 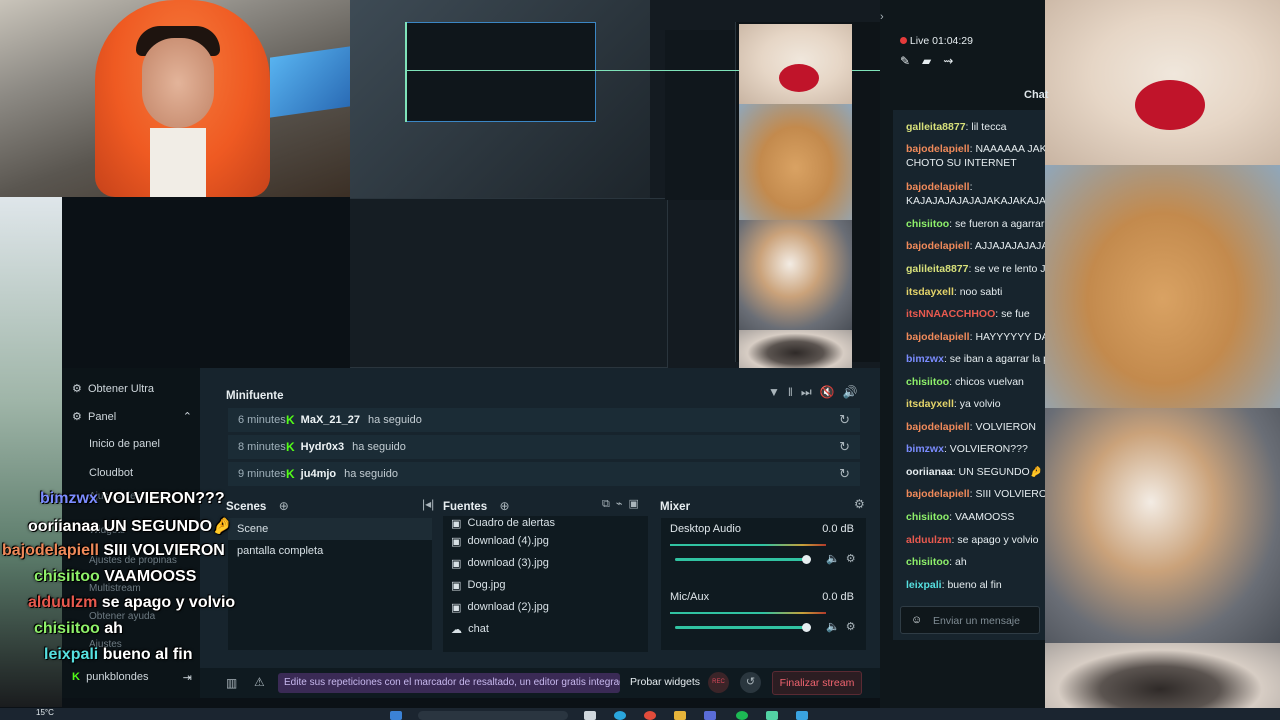 I want to click on chat-message: chisiitoo: VAAMOOSS, so click(x=960, y=517).